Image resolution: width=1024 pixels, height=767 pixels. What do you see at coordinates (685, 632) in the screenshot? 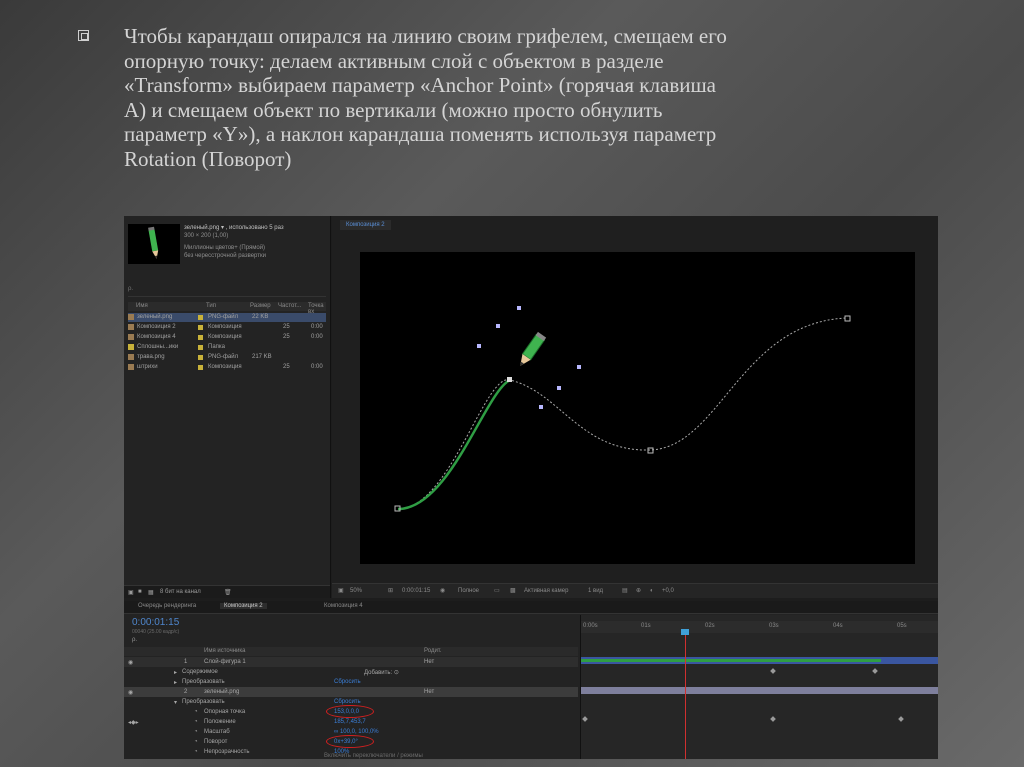
I see `playhead-handle-icon` at bounding box center [685, 632].